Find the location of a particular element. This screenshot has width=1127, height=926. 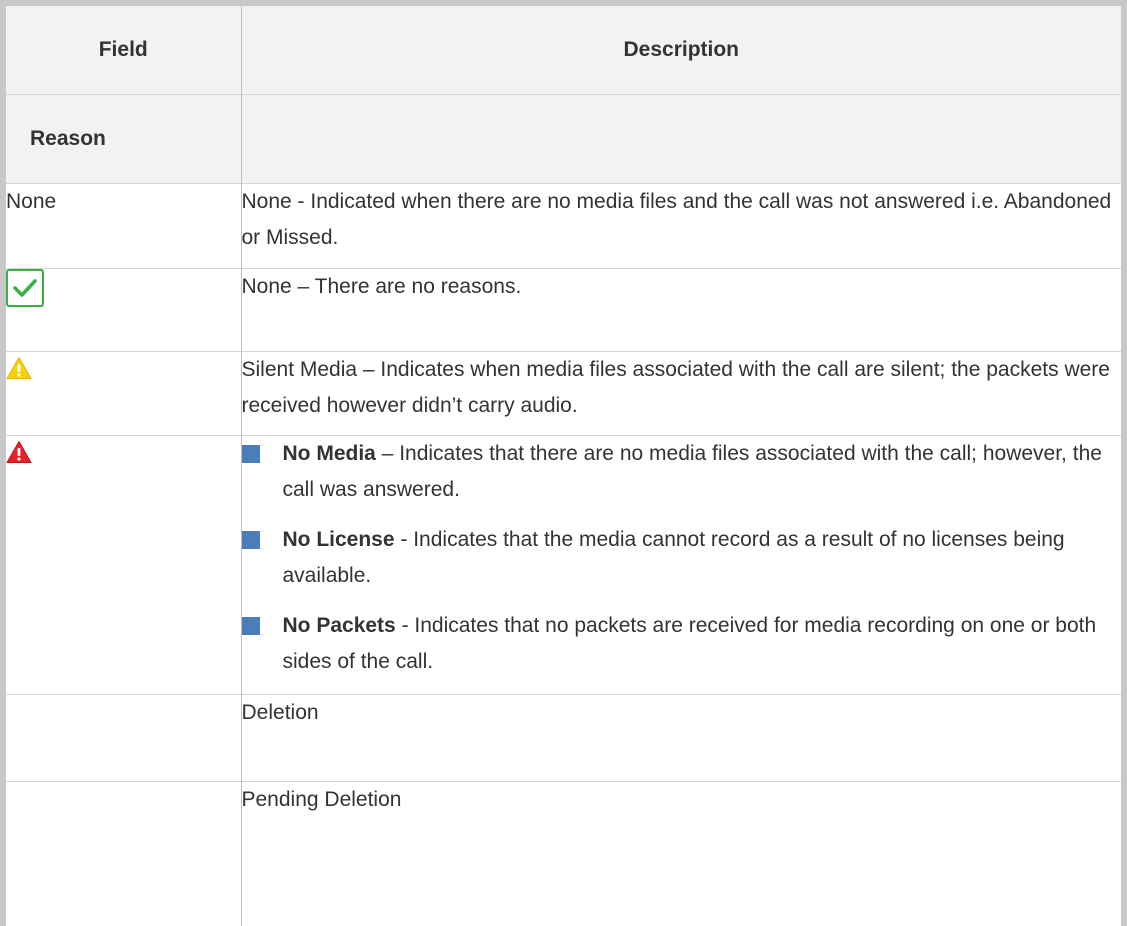

green-check-icon is located at coordinates (25, 288).